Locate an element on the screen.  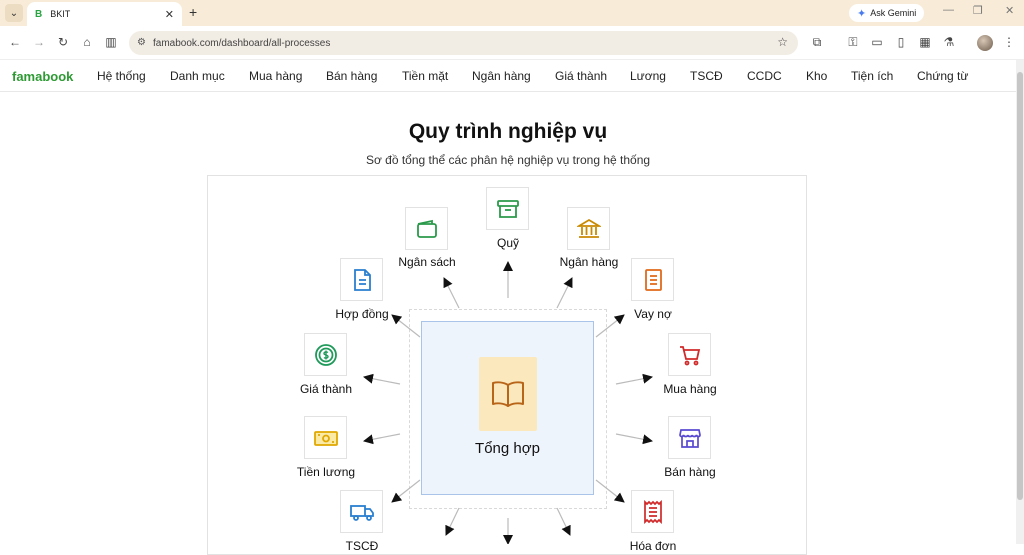
node-hop-dong is located at coordinates (361, 279).